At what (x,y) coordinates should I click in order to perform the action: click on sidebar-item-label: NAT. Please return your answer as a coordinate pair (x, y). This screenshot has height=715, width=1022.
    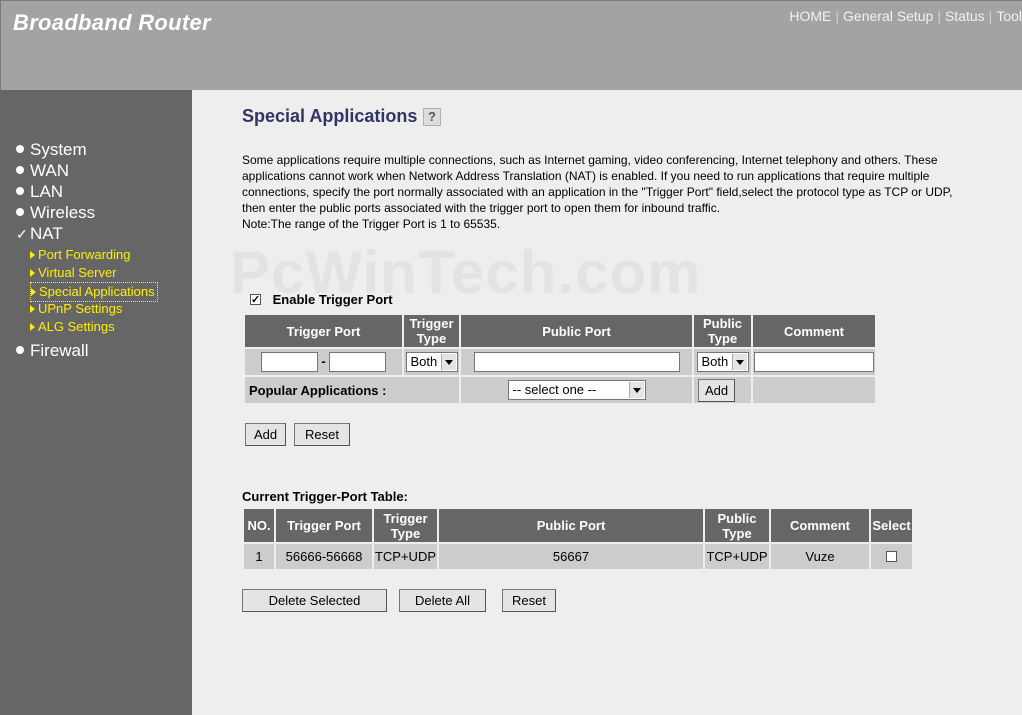
    Looking at the image, I should click on (46, 233).